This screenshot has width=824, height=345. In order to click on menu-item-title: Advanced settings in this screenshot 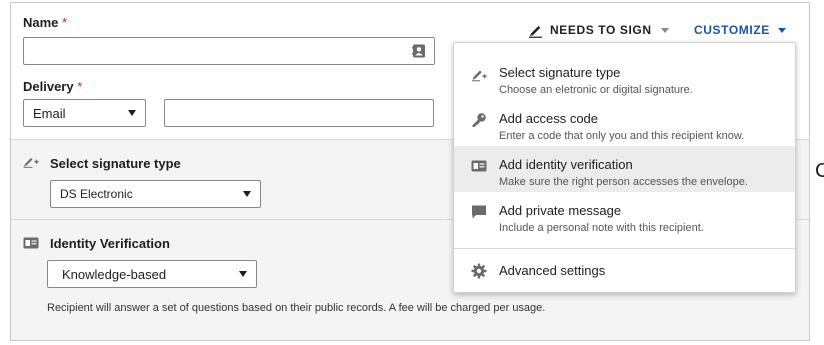, I will do `click(552, 270)`.